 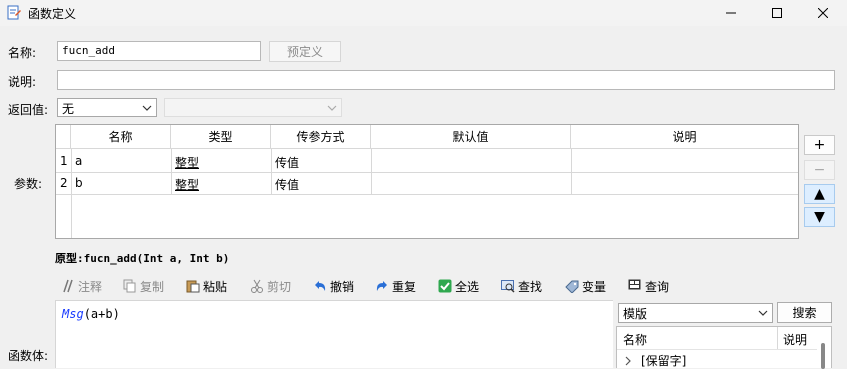 What do you see at coordinates (657, 286) in the screenshot?
I see `query-label: 查询` at bounding box center [657, 286].